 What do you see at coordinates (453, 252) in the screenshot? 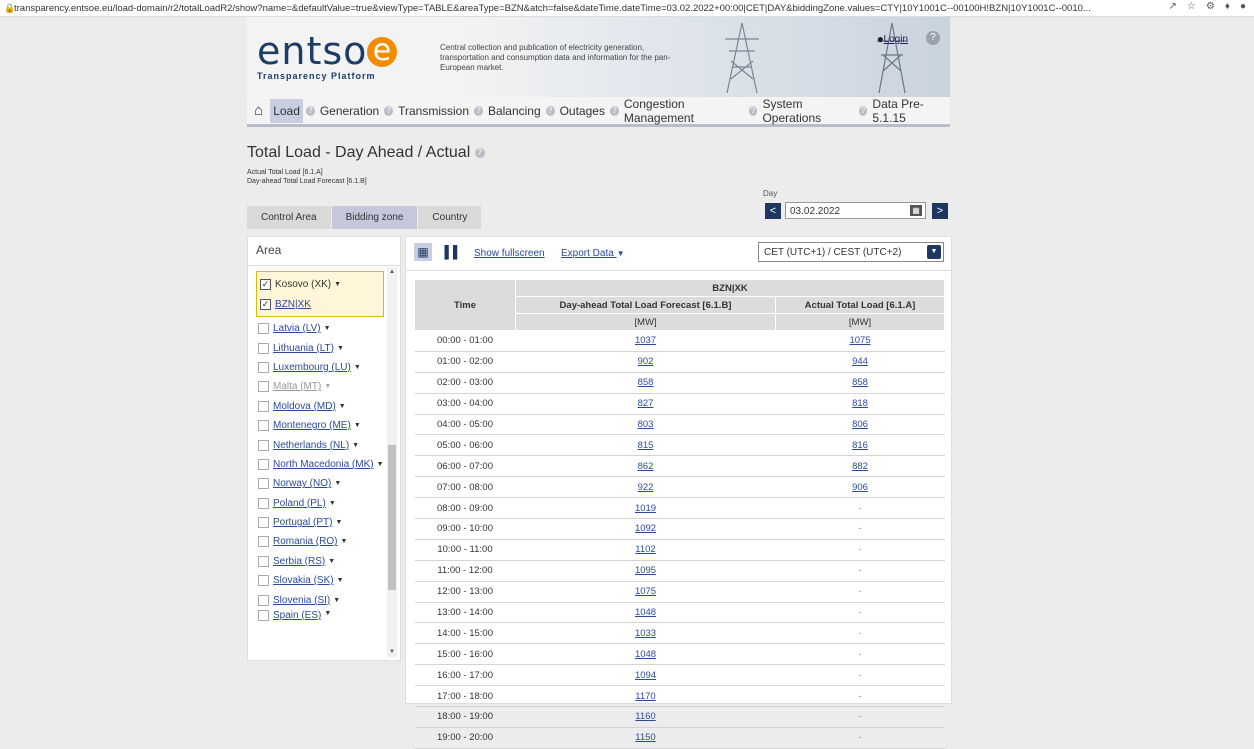
I see `chart-view-icon: ▌▌` at bounding box center [453, 252].